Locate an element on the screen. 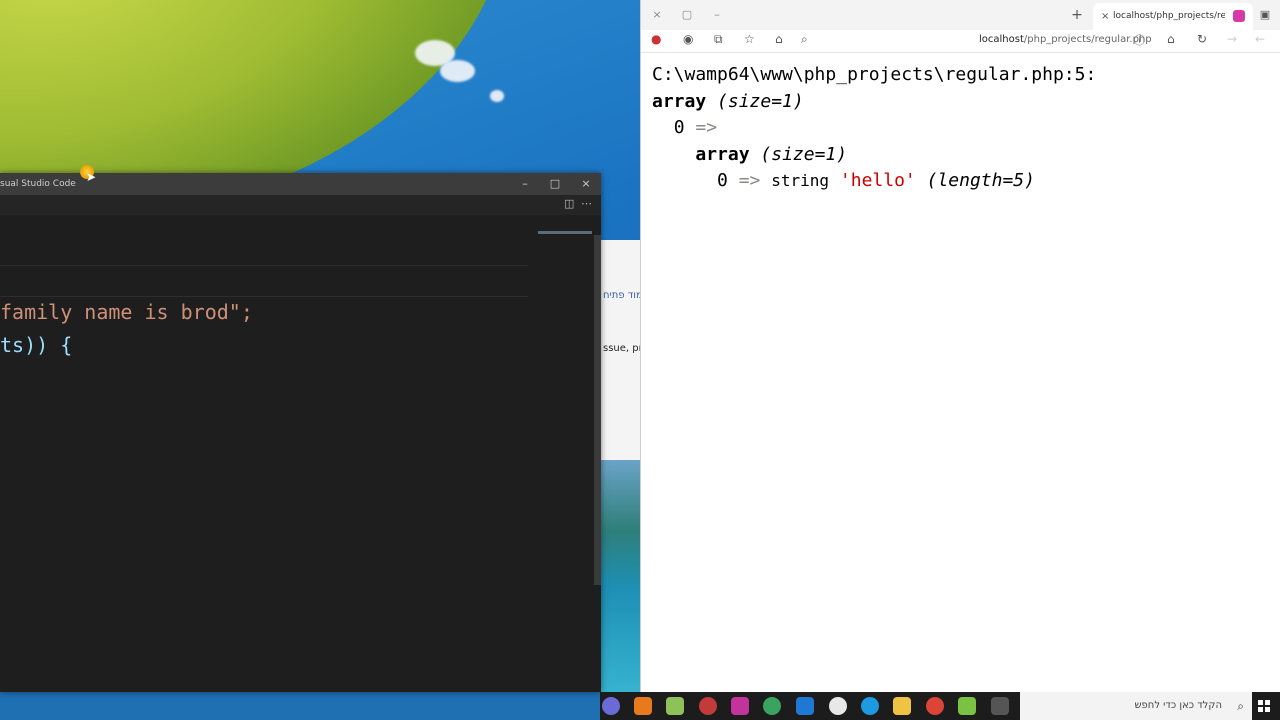  home-icon: ⌂ is located at coordinates (1171, 39).